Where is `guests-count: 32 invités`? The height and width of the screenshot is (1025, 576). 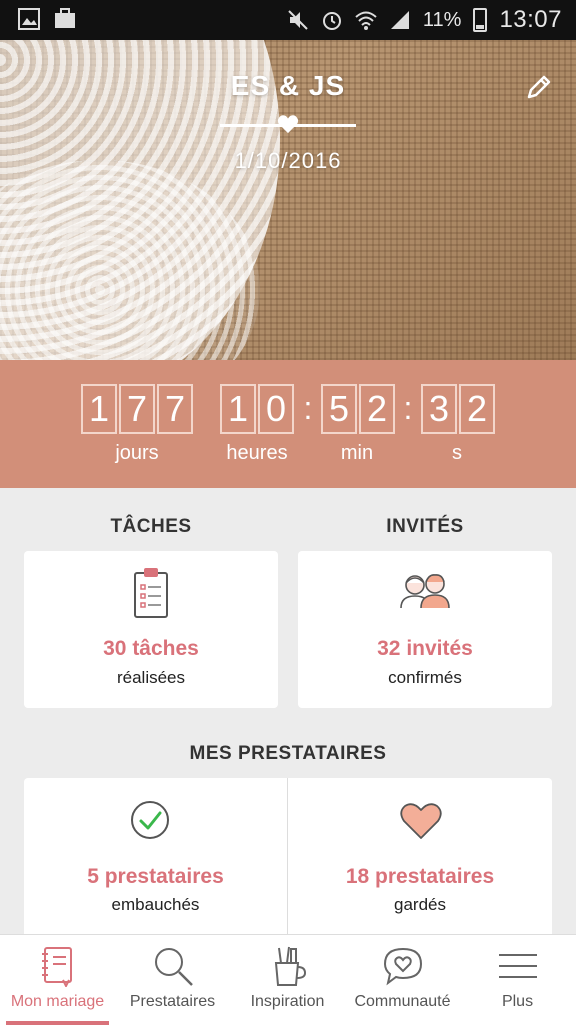
guests-count: 32 invités is located at coordinates (425, 648).